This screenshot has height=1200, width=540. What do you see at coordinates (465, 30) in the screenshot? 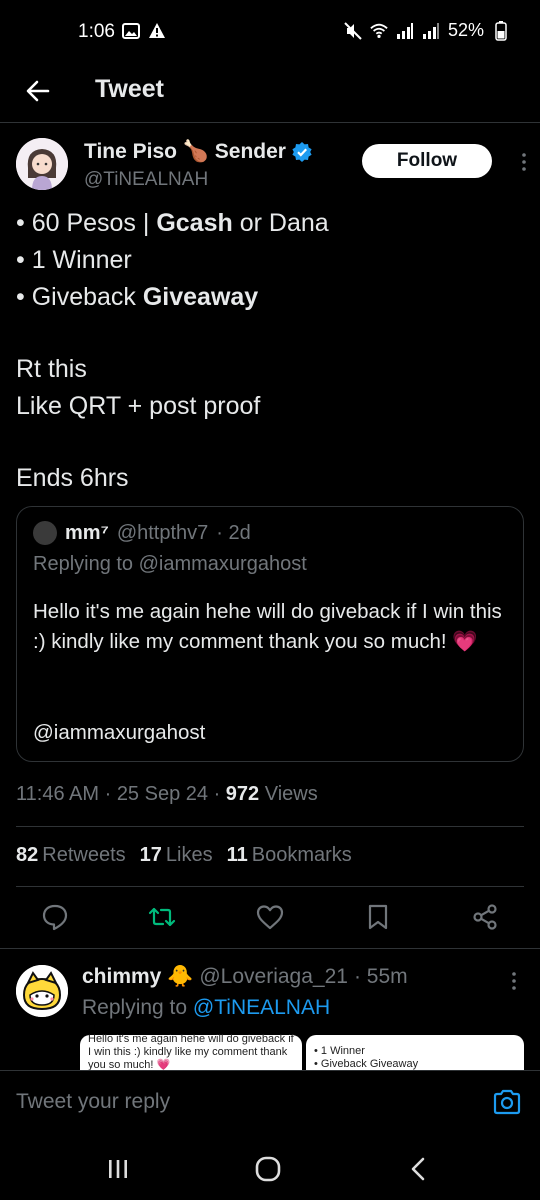
I see `battery-percent: 52%` at bounding box center [465, 30].